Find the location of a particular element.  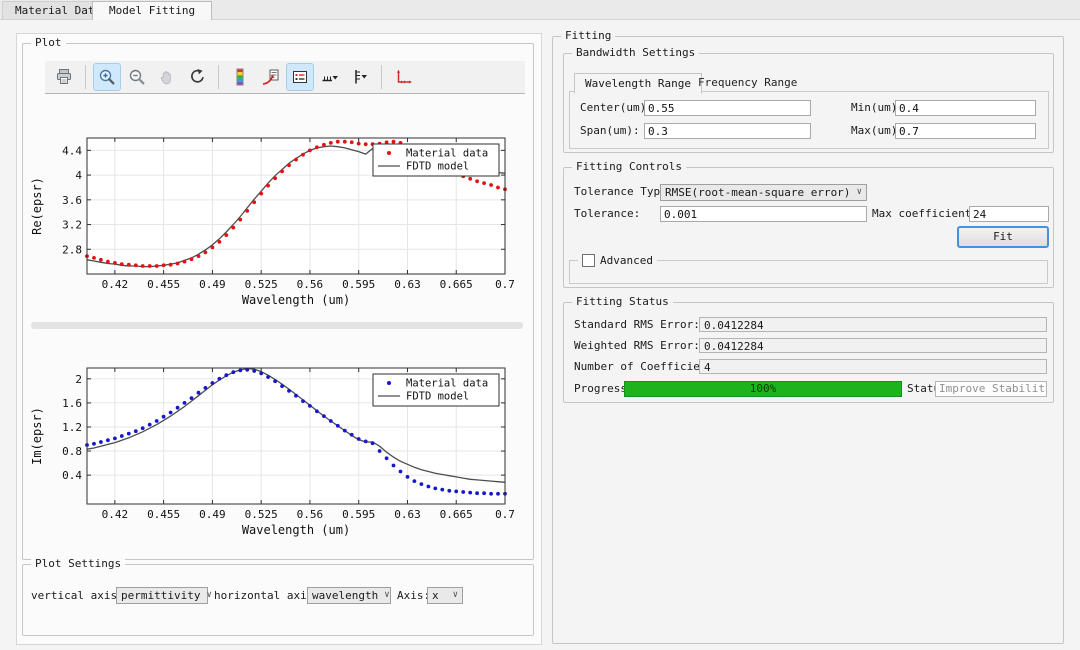

tolerance-type-select: RMSE(root-mean-square error) ∨ is located at coordinates (763, 192).